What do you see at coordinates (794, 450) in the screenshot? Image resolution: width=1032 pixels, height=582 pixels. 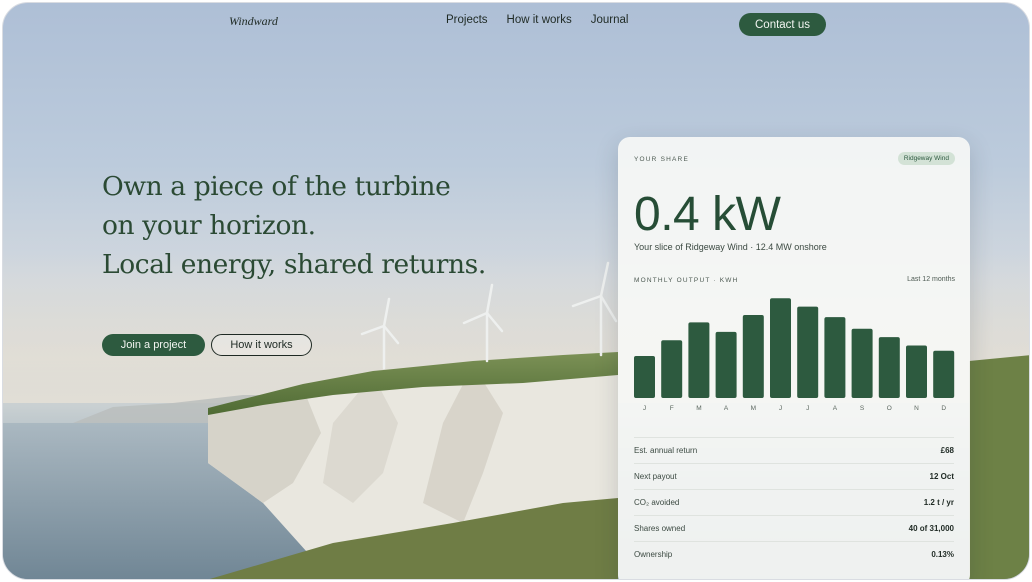 I see `stat-annual-return: Est. annual return £68` at bounding box center [794, 450].